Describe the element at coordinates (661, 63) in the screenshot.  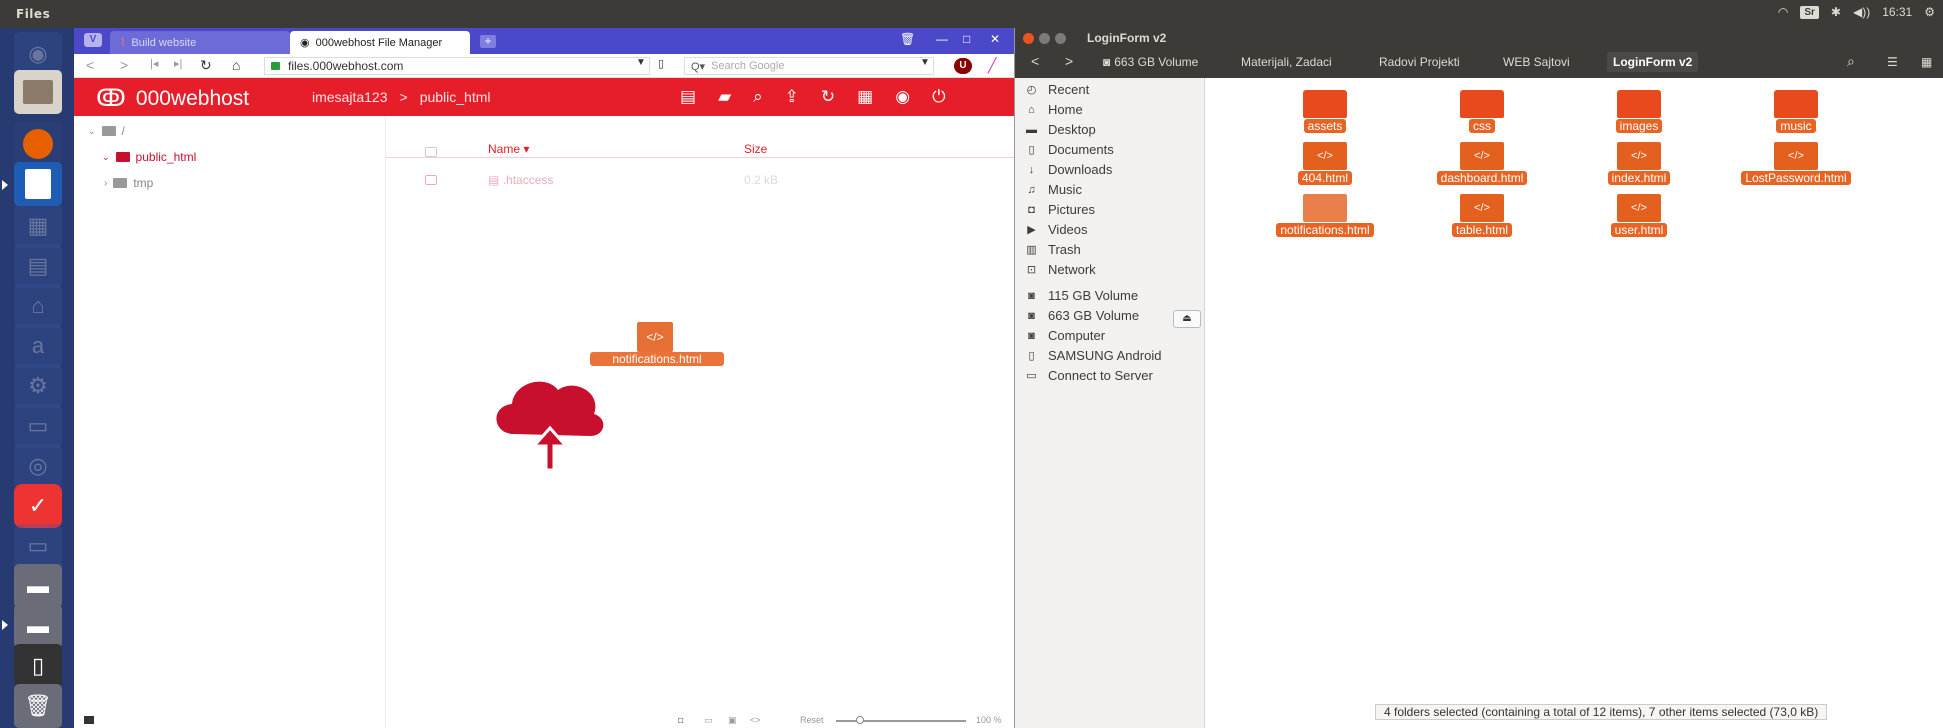
I see `bookmark-icon: ▯` at that location.